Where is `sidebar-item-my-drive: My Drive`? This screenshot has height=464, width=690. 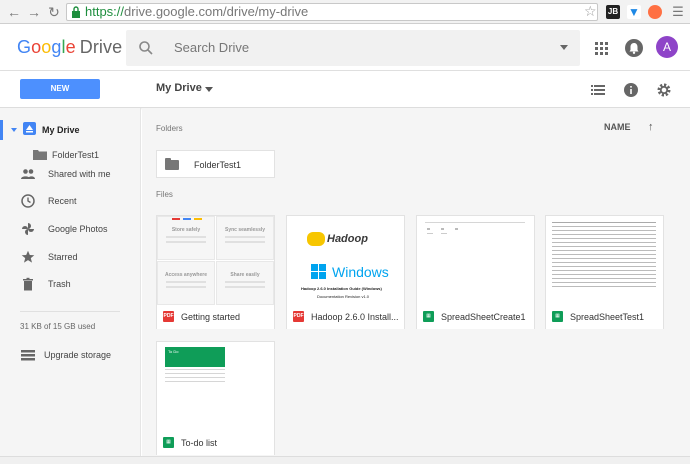
sidebar-item-my-drive: My Drive is located at coordinates (70, 130).